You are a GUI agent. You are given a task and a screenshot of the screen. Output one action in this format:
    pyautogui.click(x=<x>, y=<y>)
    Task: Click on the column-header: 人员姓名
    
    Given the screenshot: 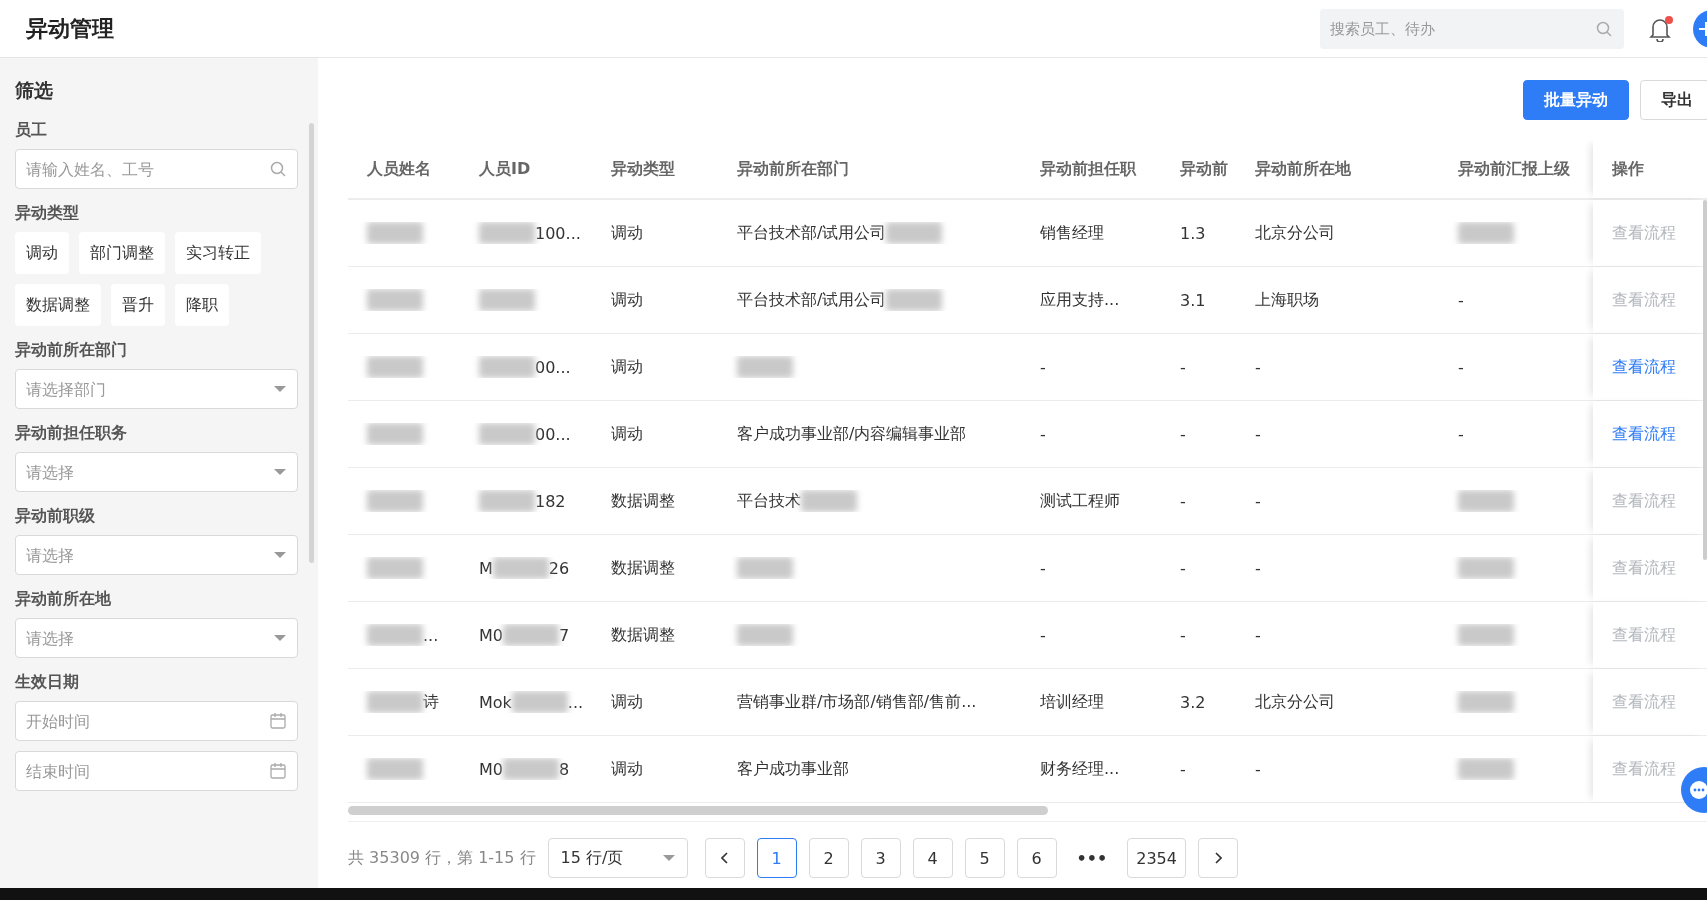 What is the action you would take?
    pyautogui.click(x=399, y=169)
    